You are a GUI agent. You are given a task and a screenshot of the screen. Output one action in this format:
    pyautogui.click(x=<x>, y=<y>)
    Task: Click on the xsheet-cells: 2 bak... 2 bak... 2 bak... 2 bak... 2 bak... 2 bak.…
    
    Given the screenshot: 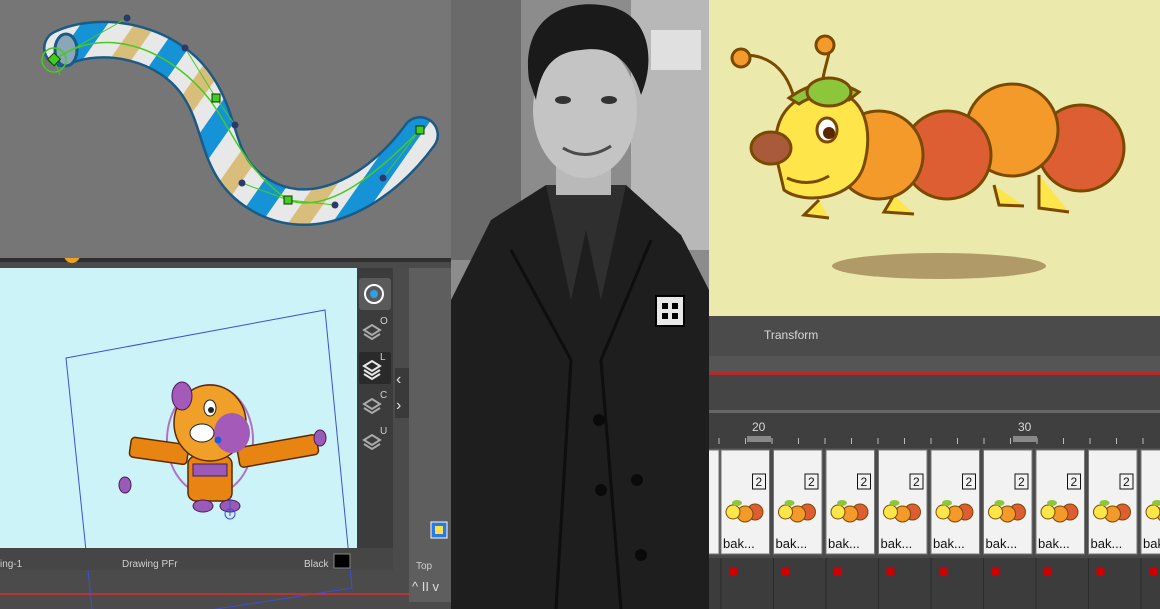 What is the action you would take?
    pyautogui.click(x=934, y=502)
    